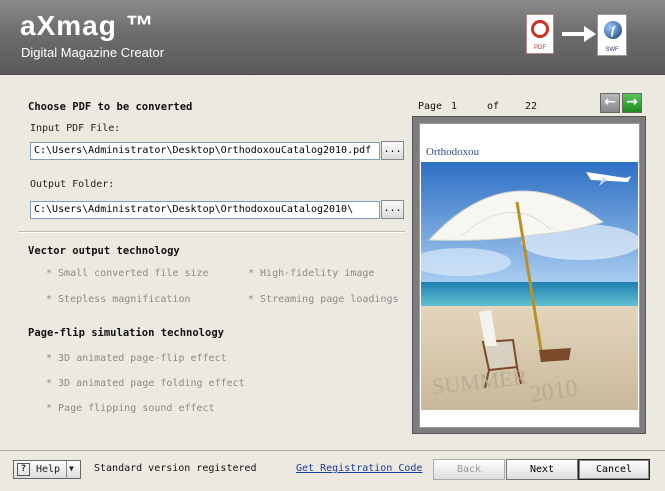  What do you see at coordinates (211, 232) in the screenshot?
I see `section-divider` at bounding box center [211, 232].